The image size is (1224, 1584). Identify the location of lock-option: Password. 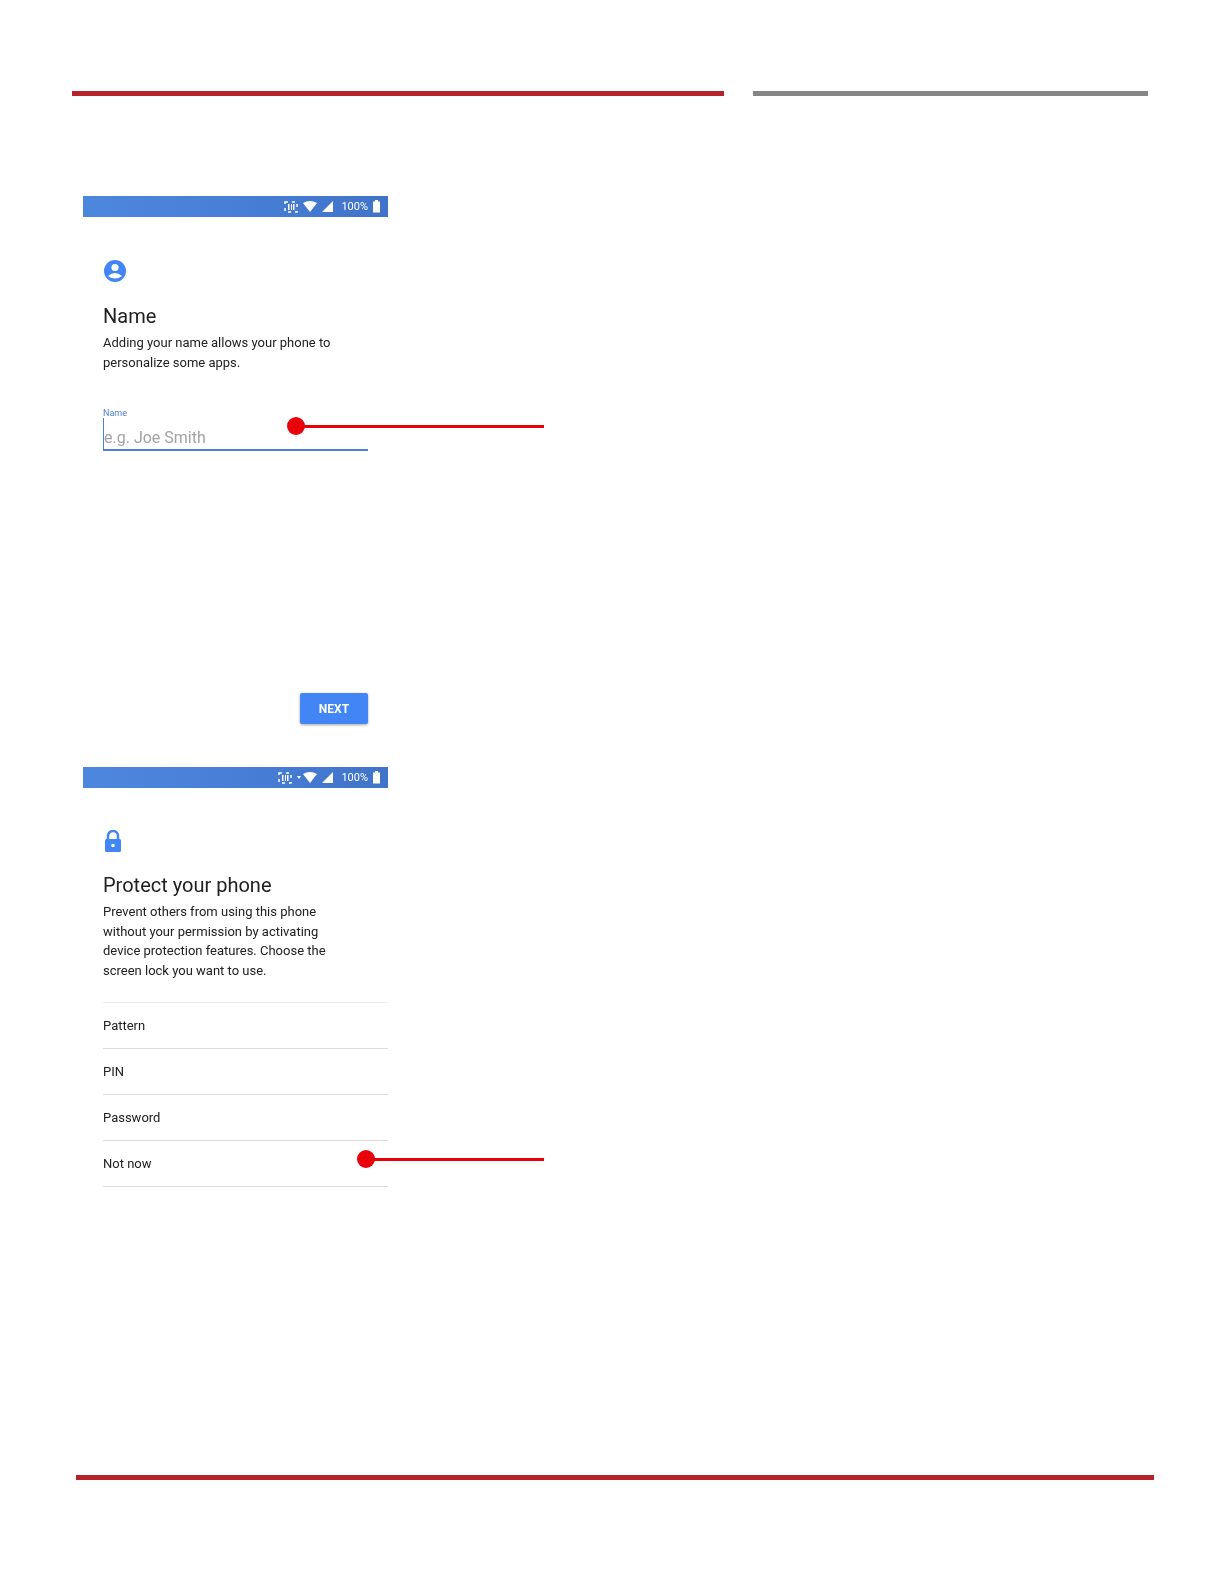
(245, 1118).